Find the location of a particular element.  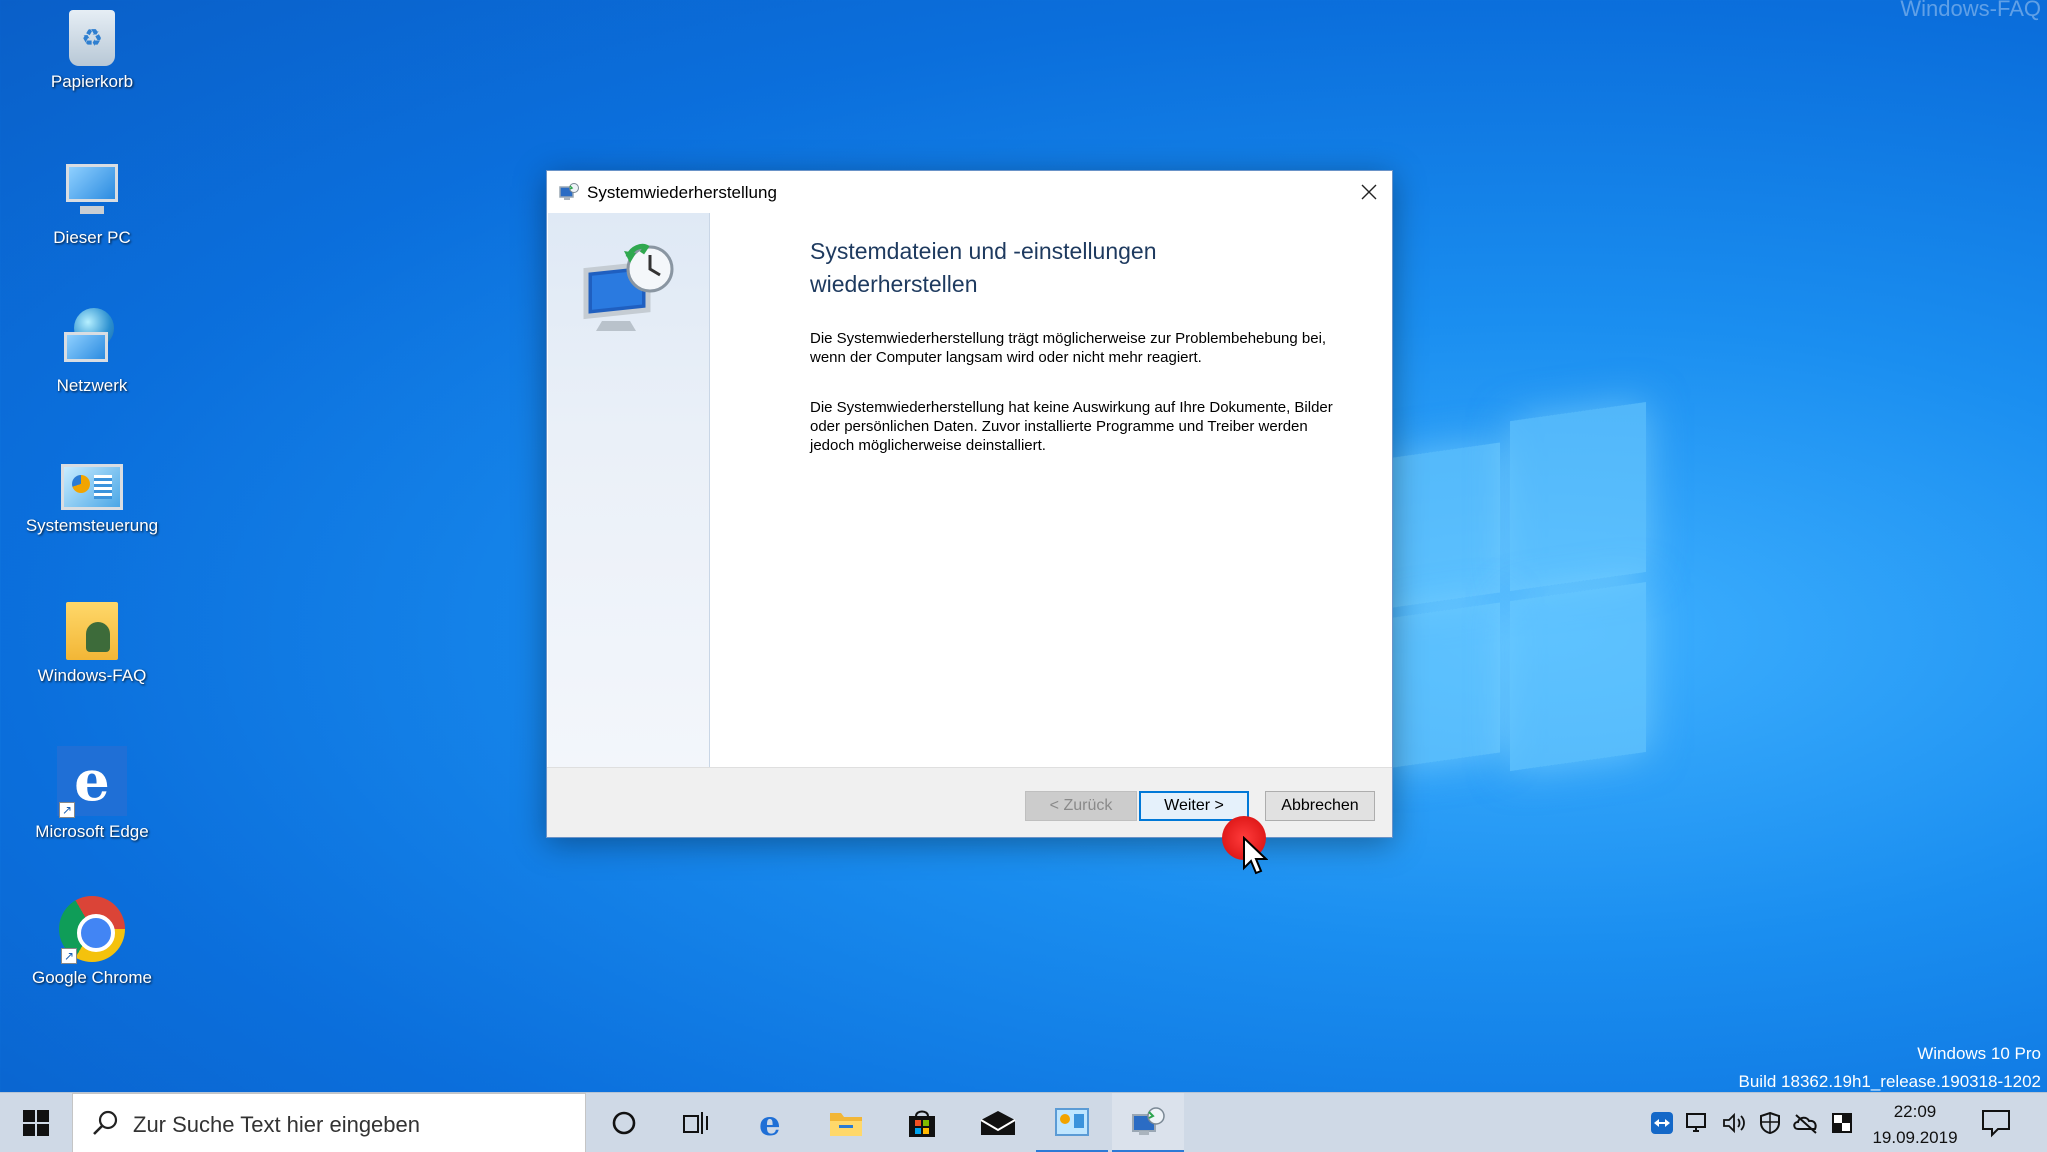

taskbar-store-button is located at coordinates (922, 1122).